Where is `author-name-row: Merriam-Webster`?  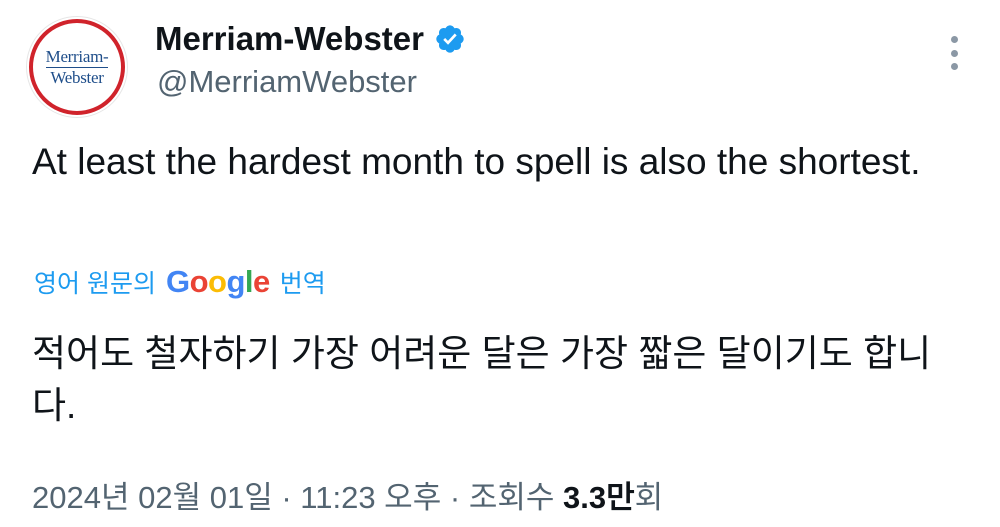 author-name-row: Merriam-Webster is located at coordinates (310, 39).